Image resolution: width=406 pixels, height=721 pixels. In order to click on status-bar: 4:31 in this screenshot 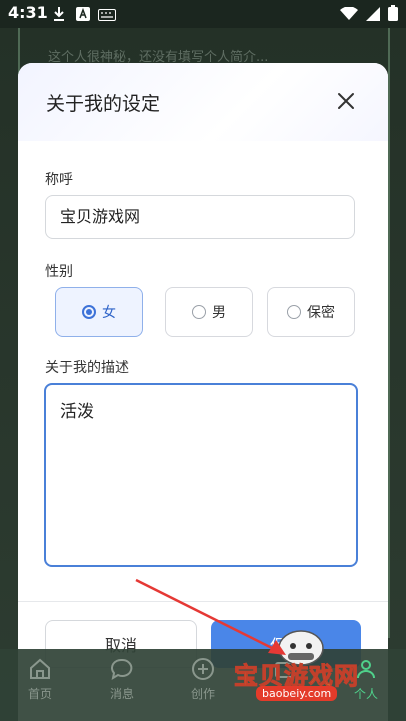, I will do `click(203, 14)`.